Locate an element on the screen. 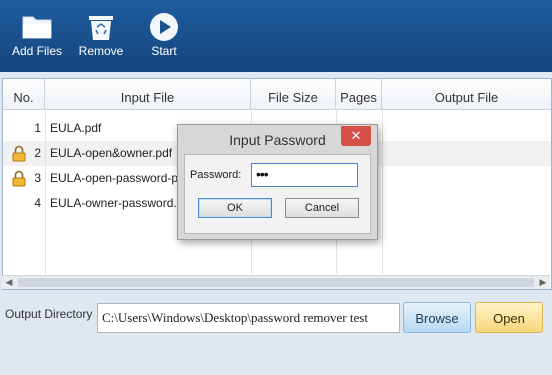  row-number: 2 is located at coordinates (37, 153).